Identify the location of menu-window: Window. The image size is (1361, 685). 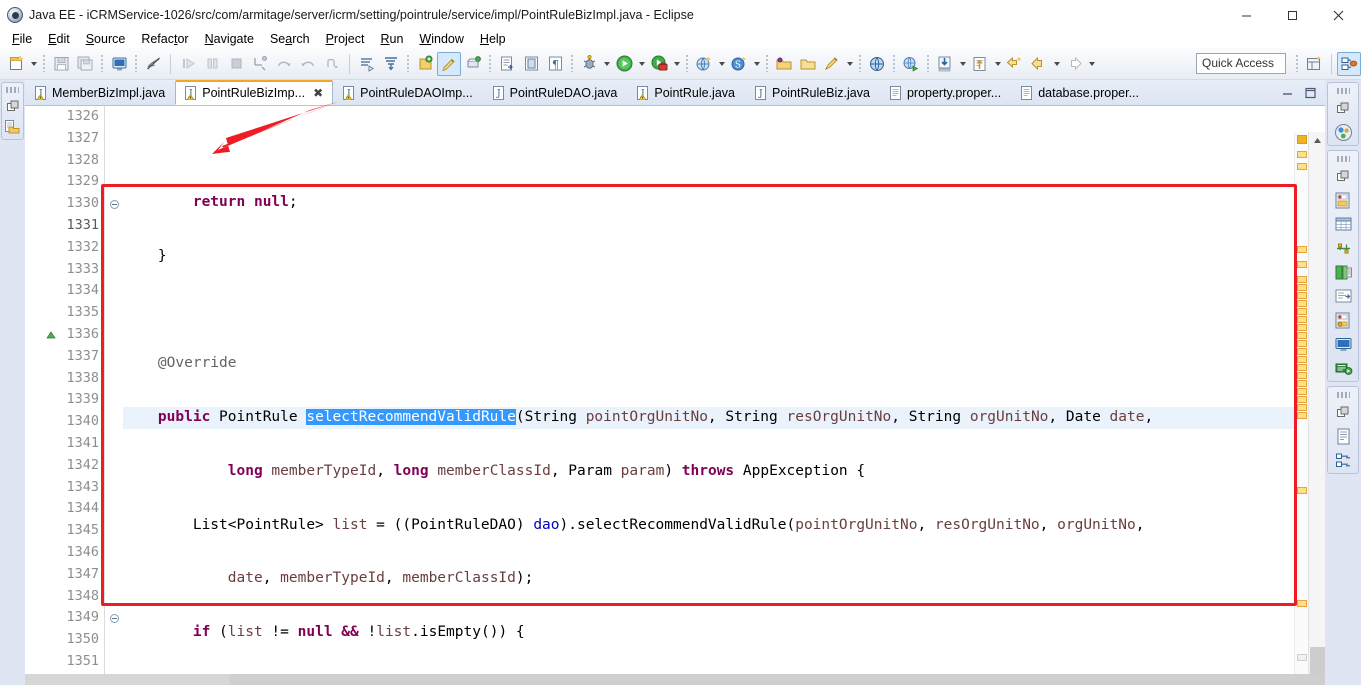
(441, 39).